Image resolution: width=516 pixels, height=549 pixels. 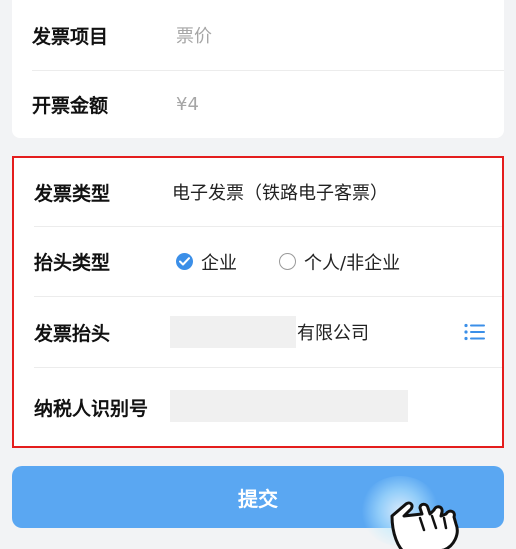 What do you see at coordinates (184, 261) in the screenshot?
I see `check-circle-icon` at bounding box center [184, 261].